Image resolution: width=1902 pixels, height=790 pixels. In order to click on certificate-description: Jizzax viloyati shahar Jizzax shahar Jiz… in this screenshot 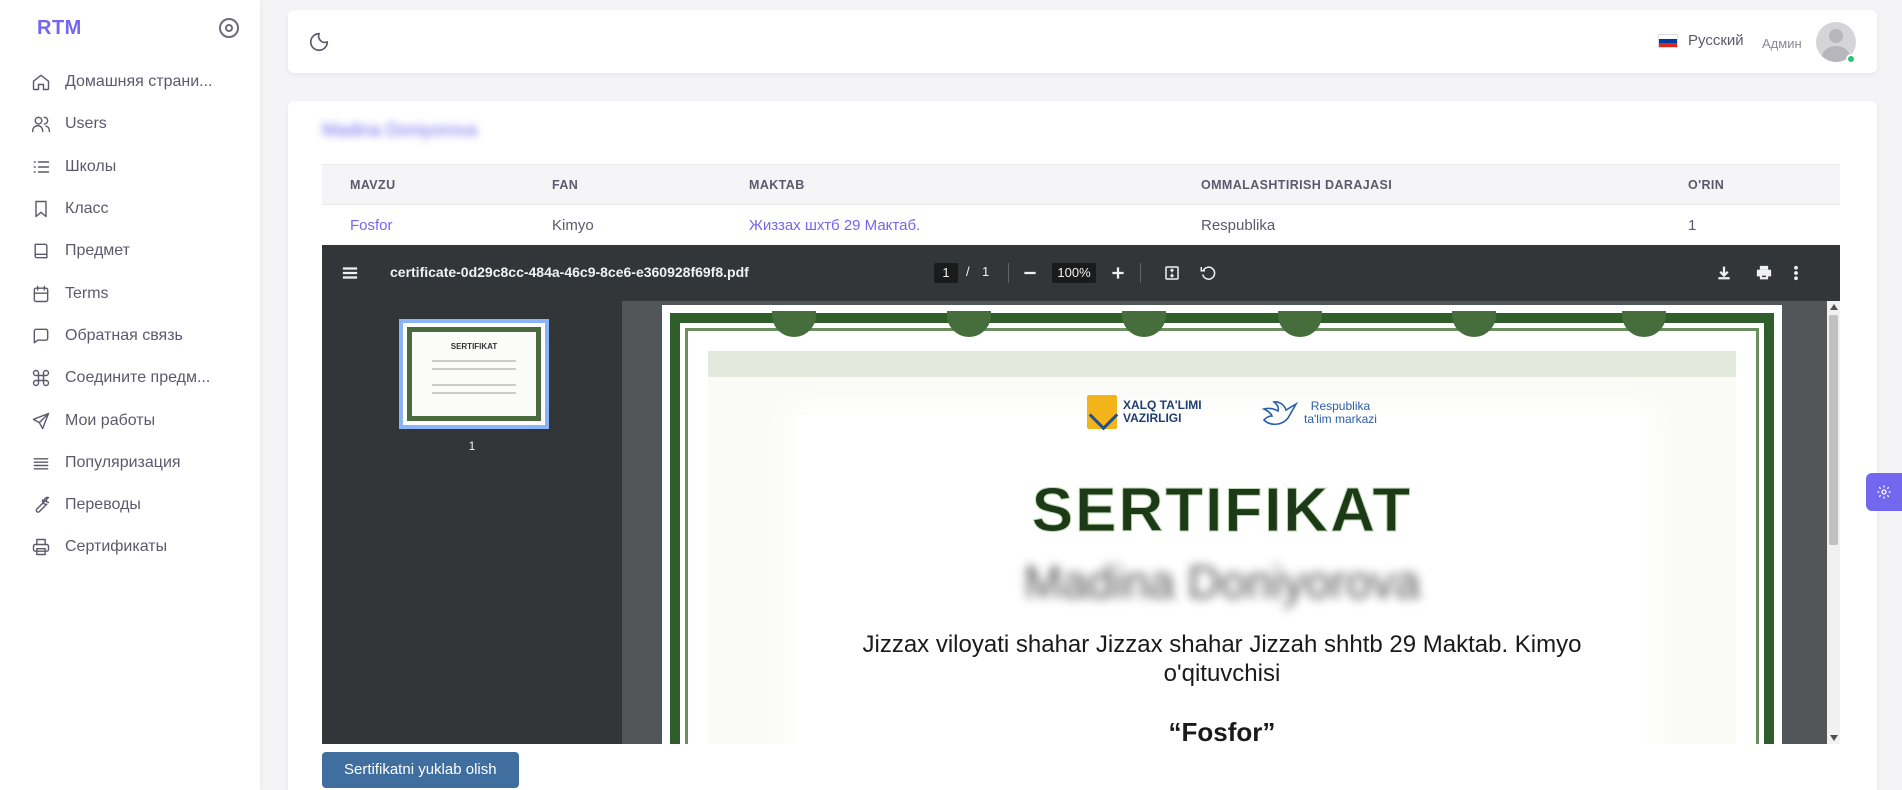, I will do `click(1222, 659)`.